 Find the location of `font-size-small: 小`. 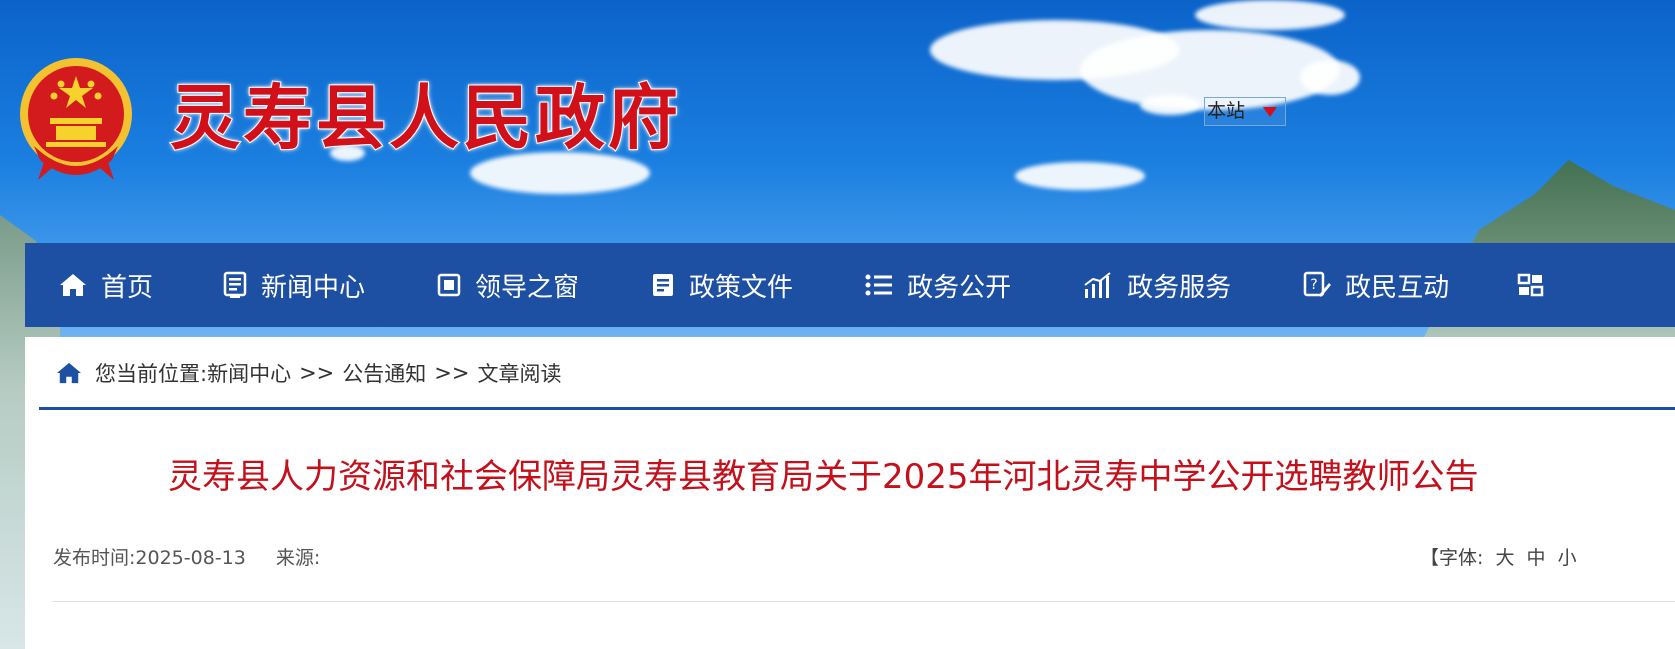

font-size-small: 小 is located at coordinates (1567, 558).